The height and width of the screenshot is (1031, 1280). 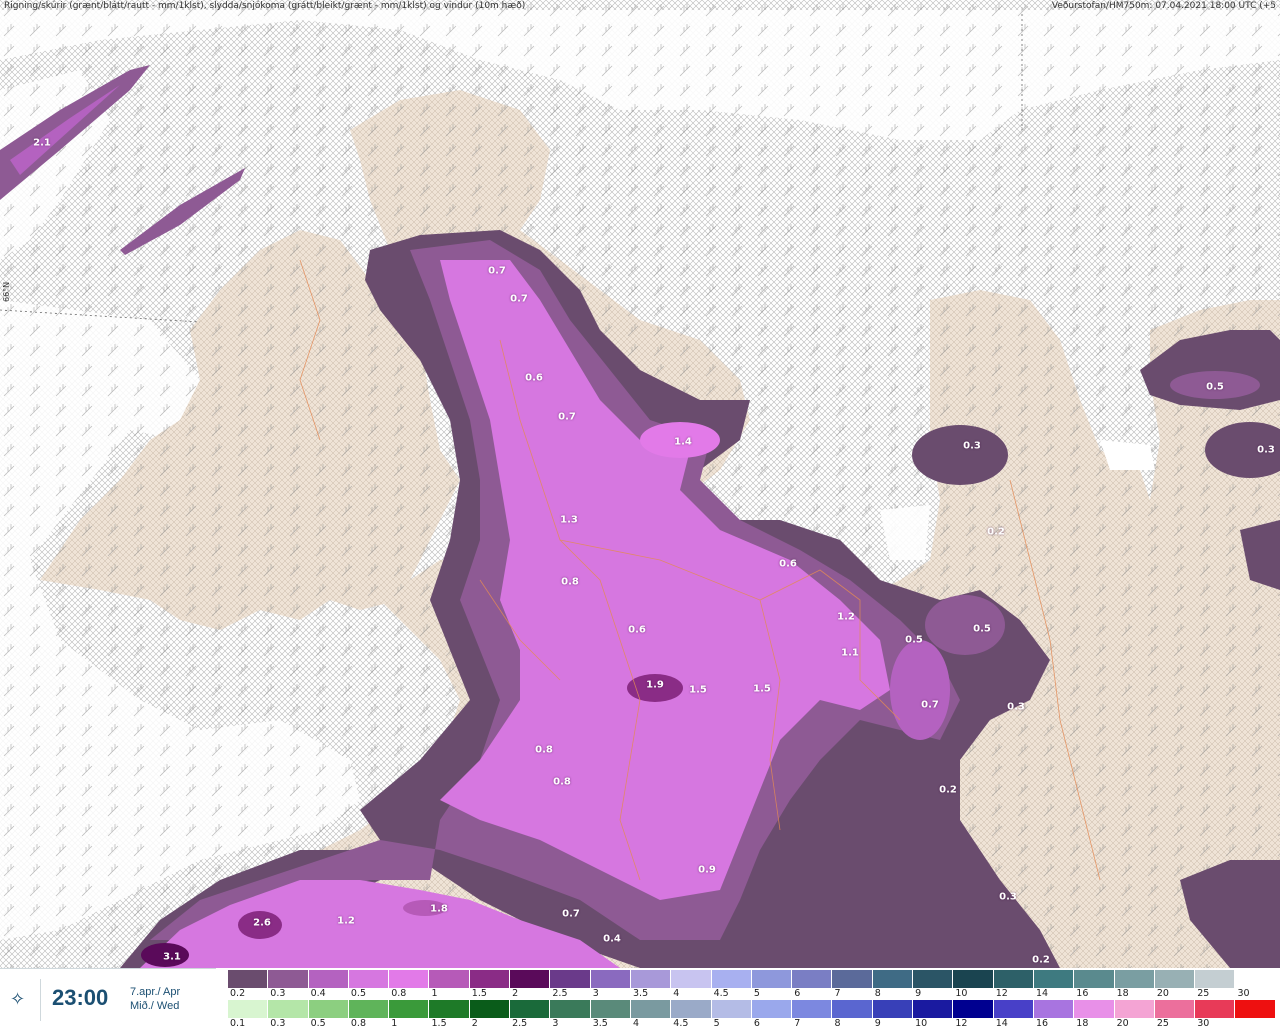 What do you see at coordinates (17, 999) in the screenshot?
I see `animation-icon: ✧` at bounding box center [17, 999].